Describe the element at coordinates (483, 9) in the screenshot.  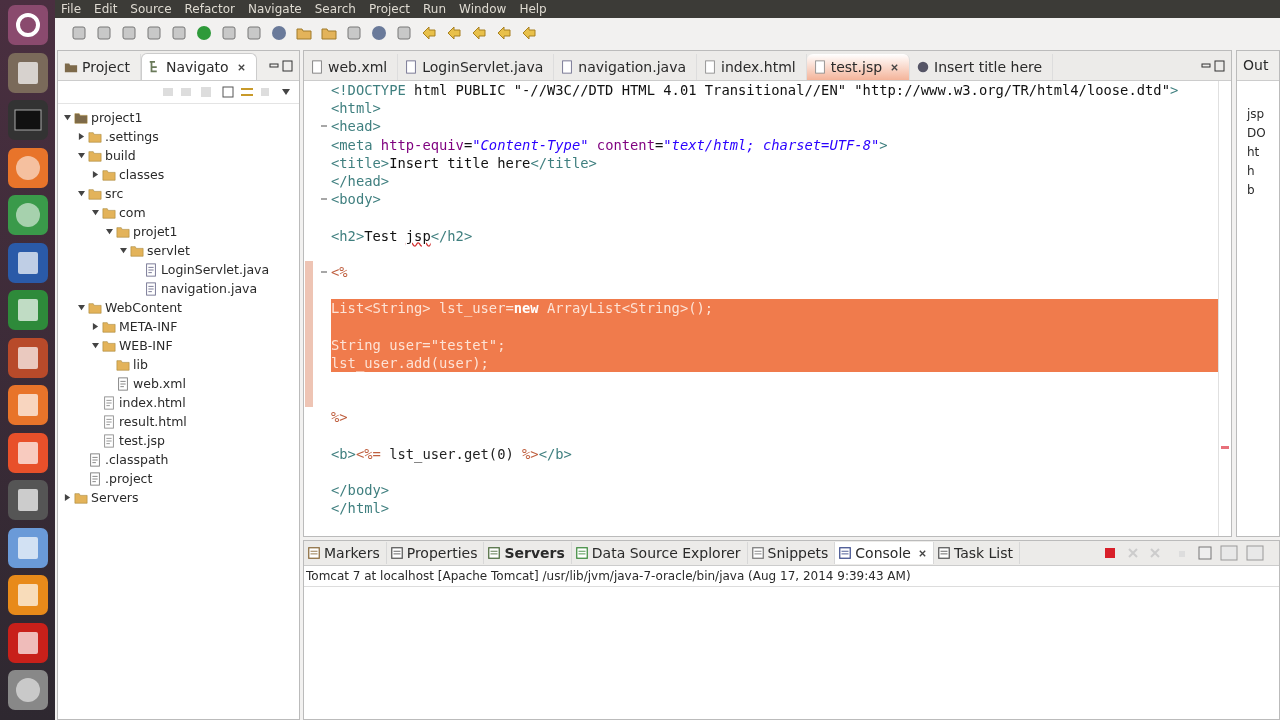
I see `menu-item: Window` at that location.